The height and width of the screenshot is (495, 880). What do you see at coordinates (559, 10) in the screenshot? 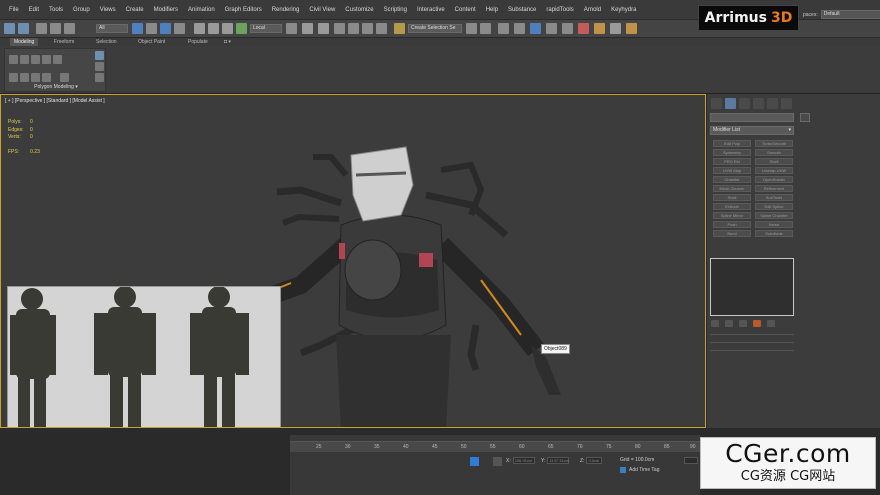
I see `menu-rapidtools: rapidTools` at bounding box center [559, 10].